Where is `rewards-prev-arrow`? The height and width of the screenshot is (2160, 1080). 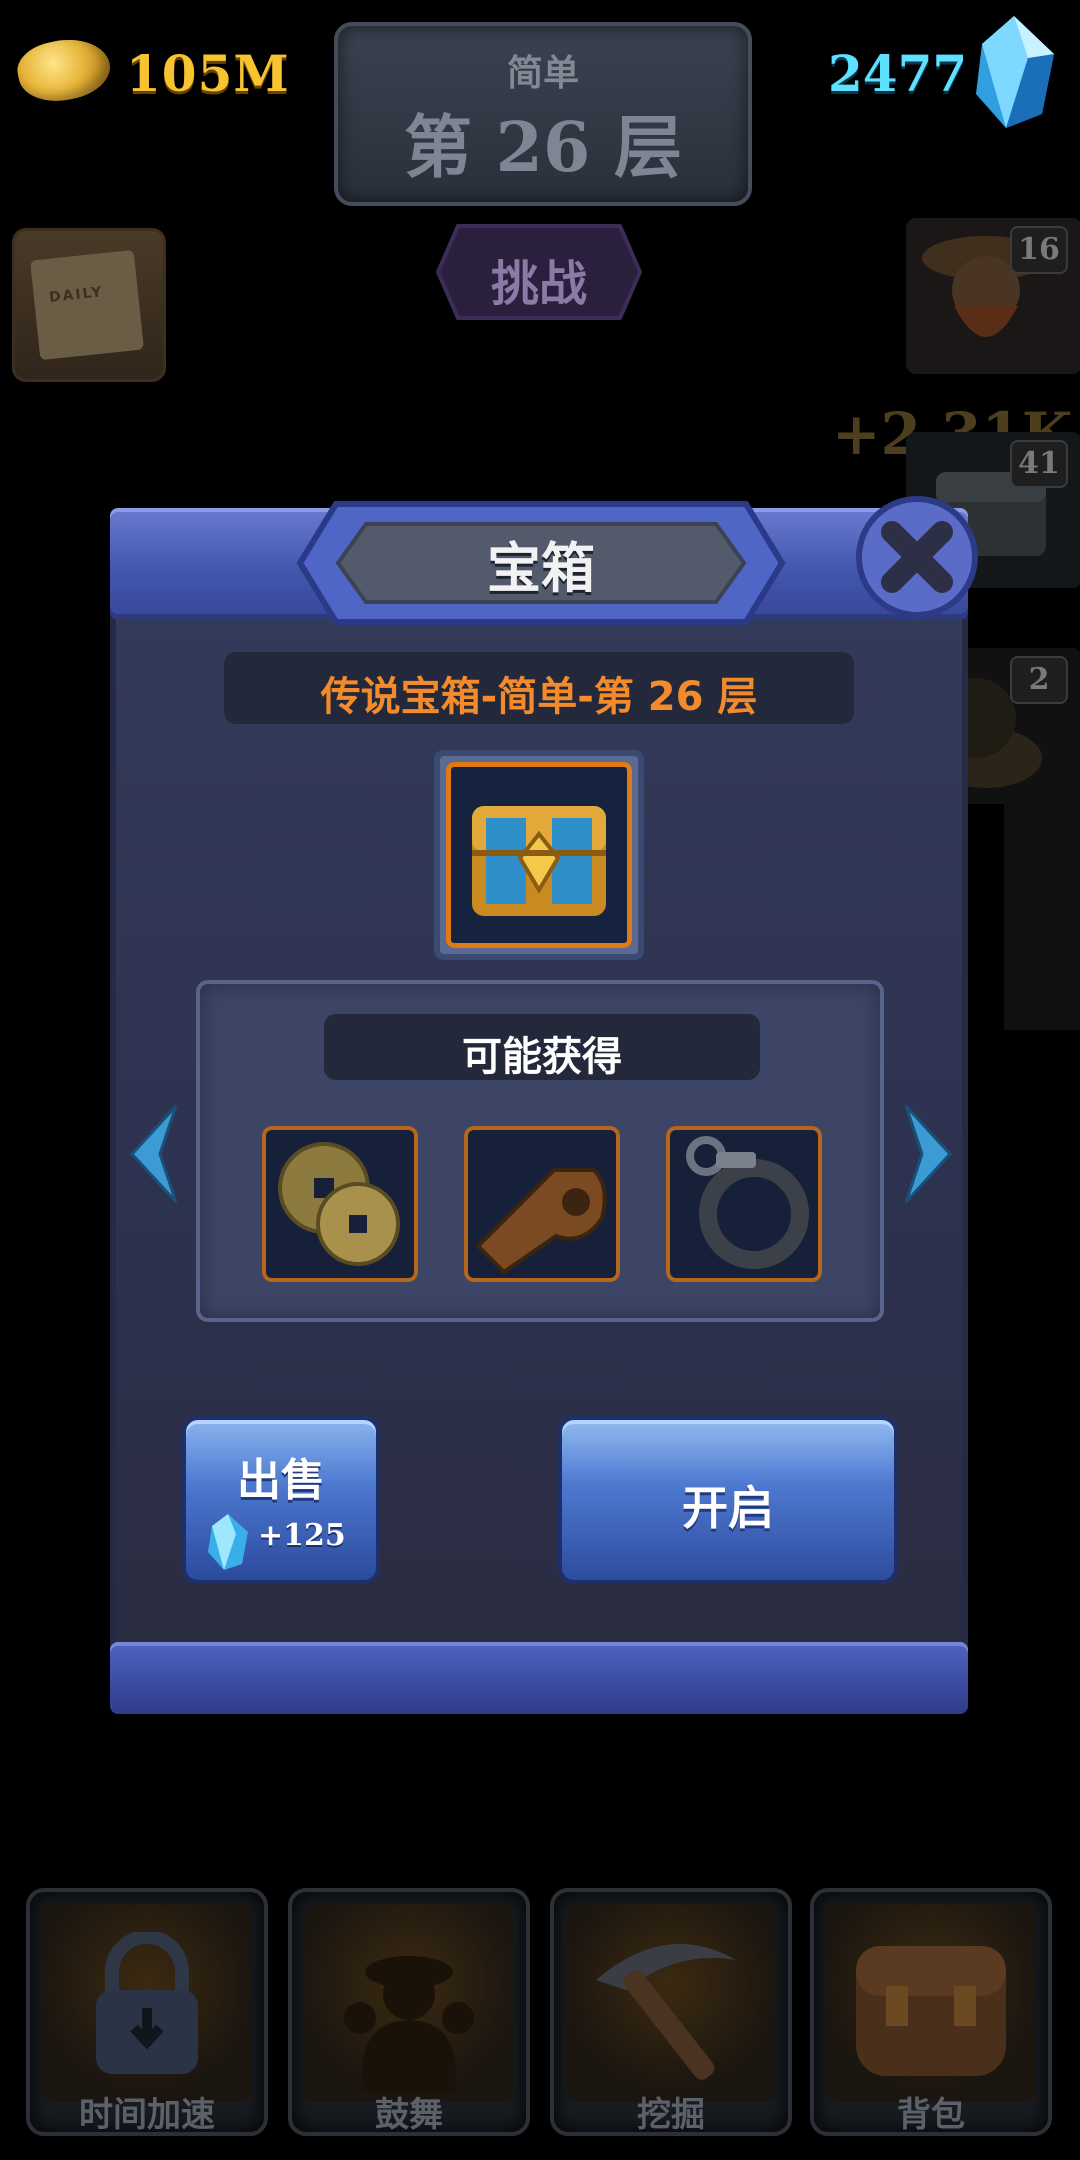
rewards-prev-arrow is located at coordinates (153, 1154).